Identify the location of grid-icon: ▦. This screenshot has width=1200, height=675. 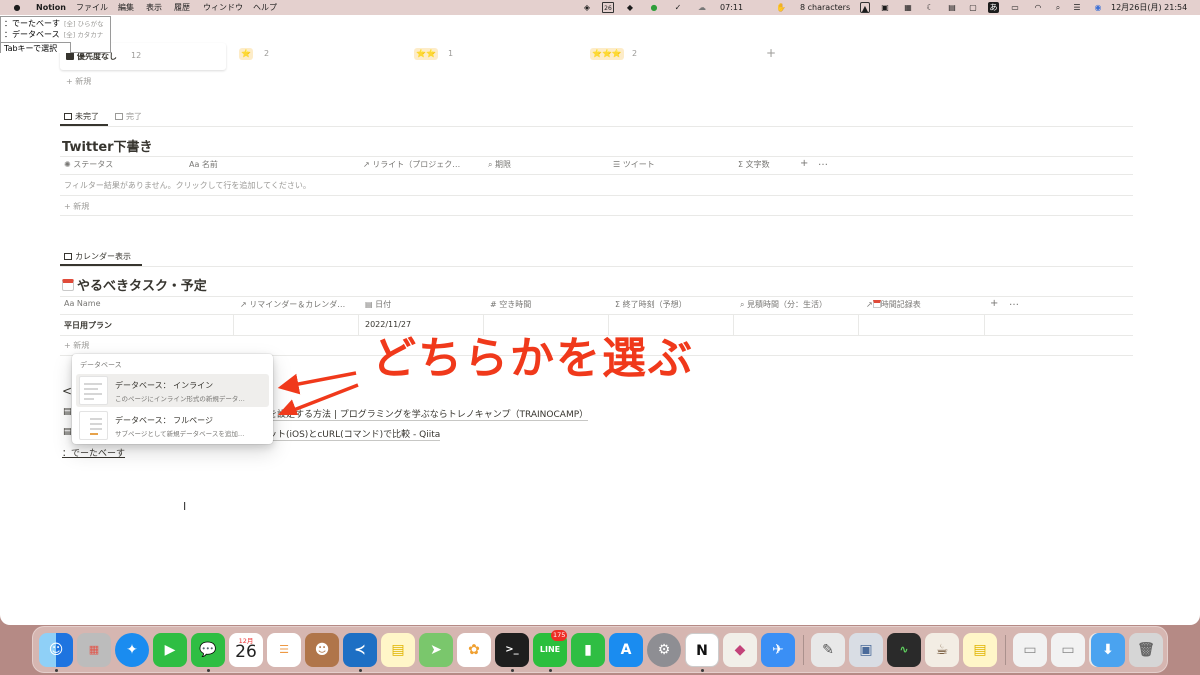
(908, 7).